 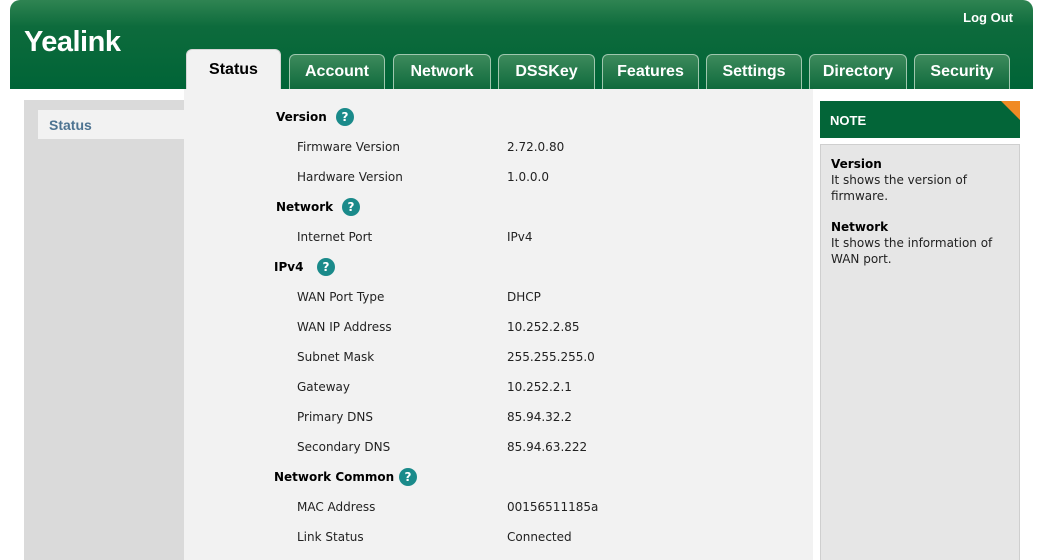 What do you see at coordinates (498, 147) in the screenshot?
I see `row-firmware-version: Firmware Version 2.72.0.80` at bounding box center [498, 147].